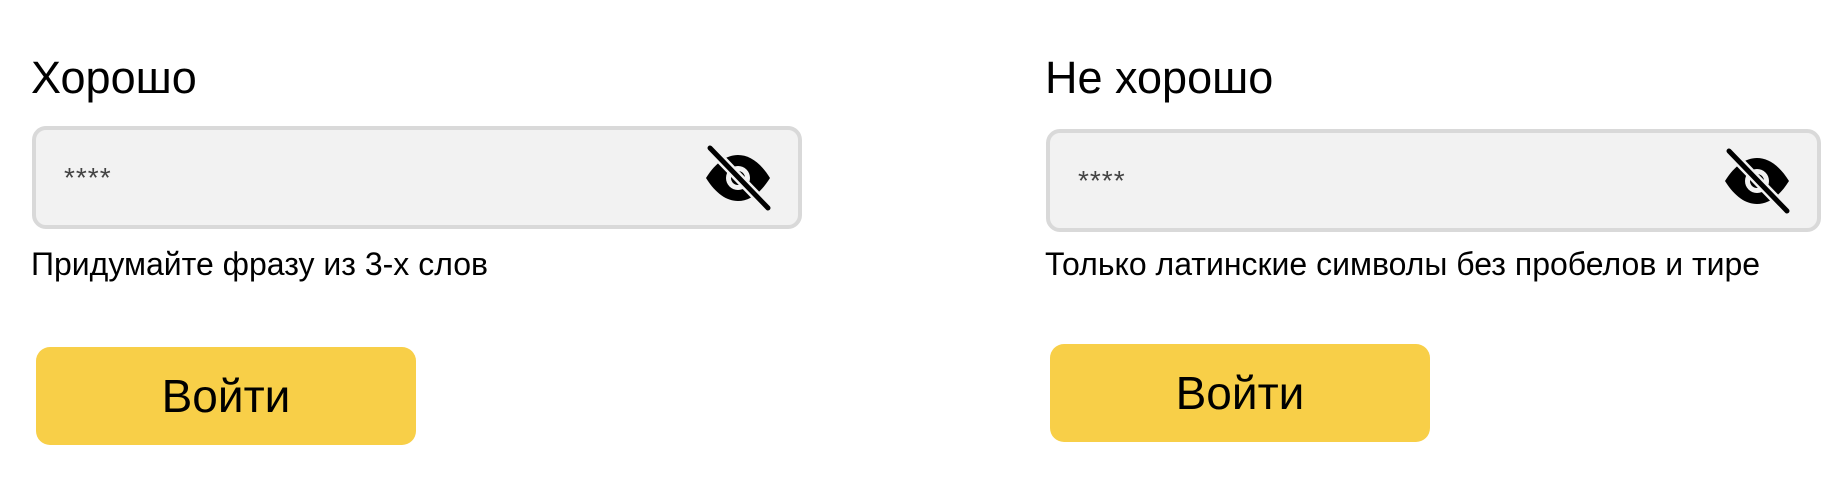 The image size is (1842, 498). Describe the element at coordinates (1159, 77) in the screenshot. I see `bad-example-title: Не хорошо` at that location.